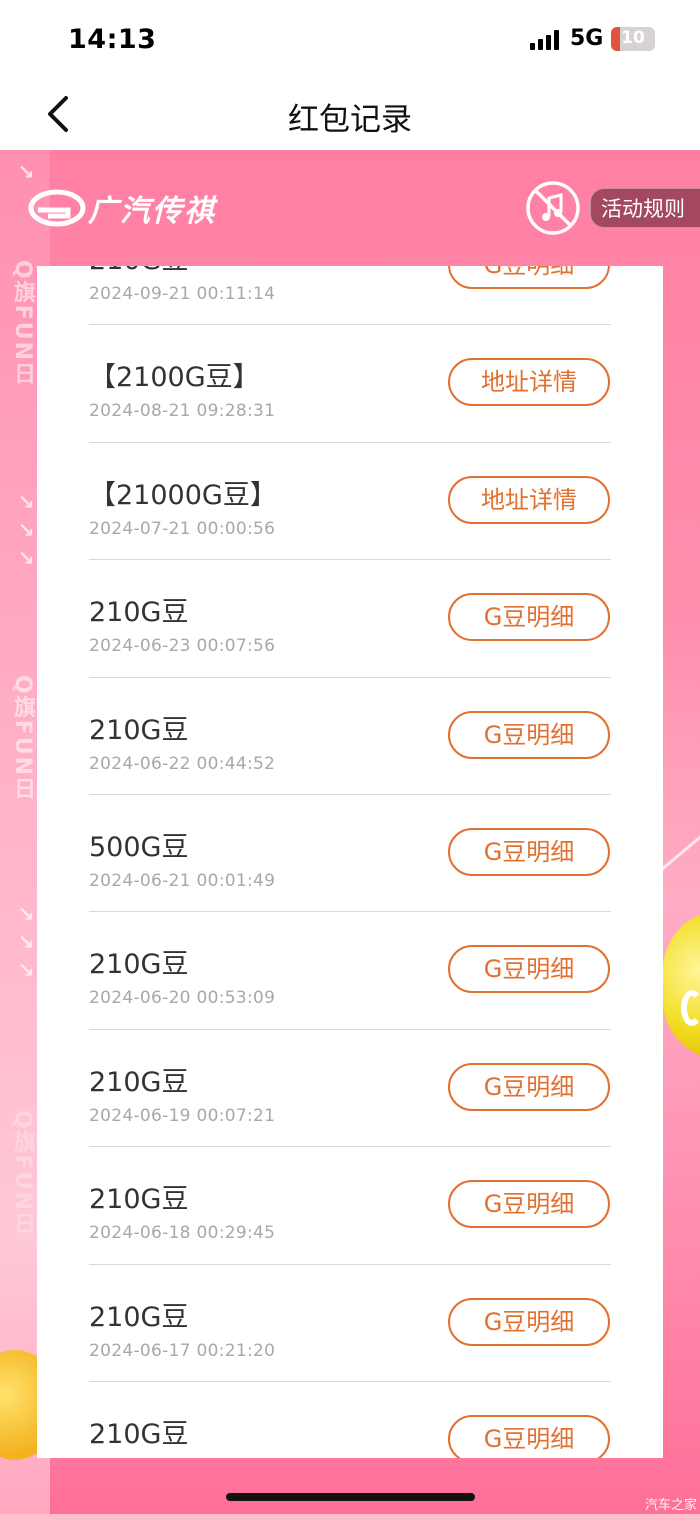  Describe the element at coordinates (587, 38) in the screenshot. I see `network-label: 5G` at that location.